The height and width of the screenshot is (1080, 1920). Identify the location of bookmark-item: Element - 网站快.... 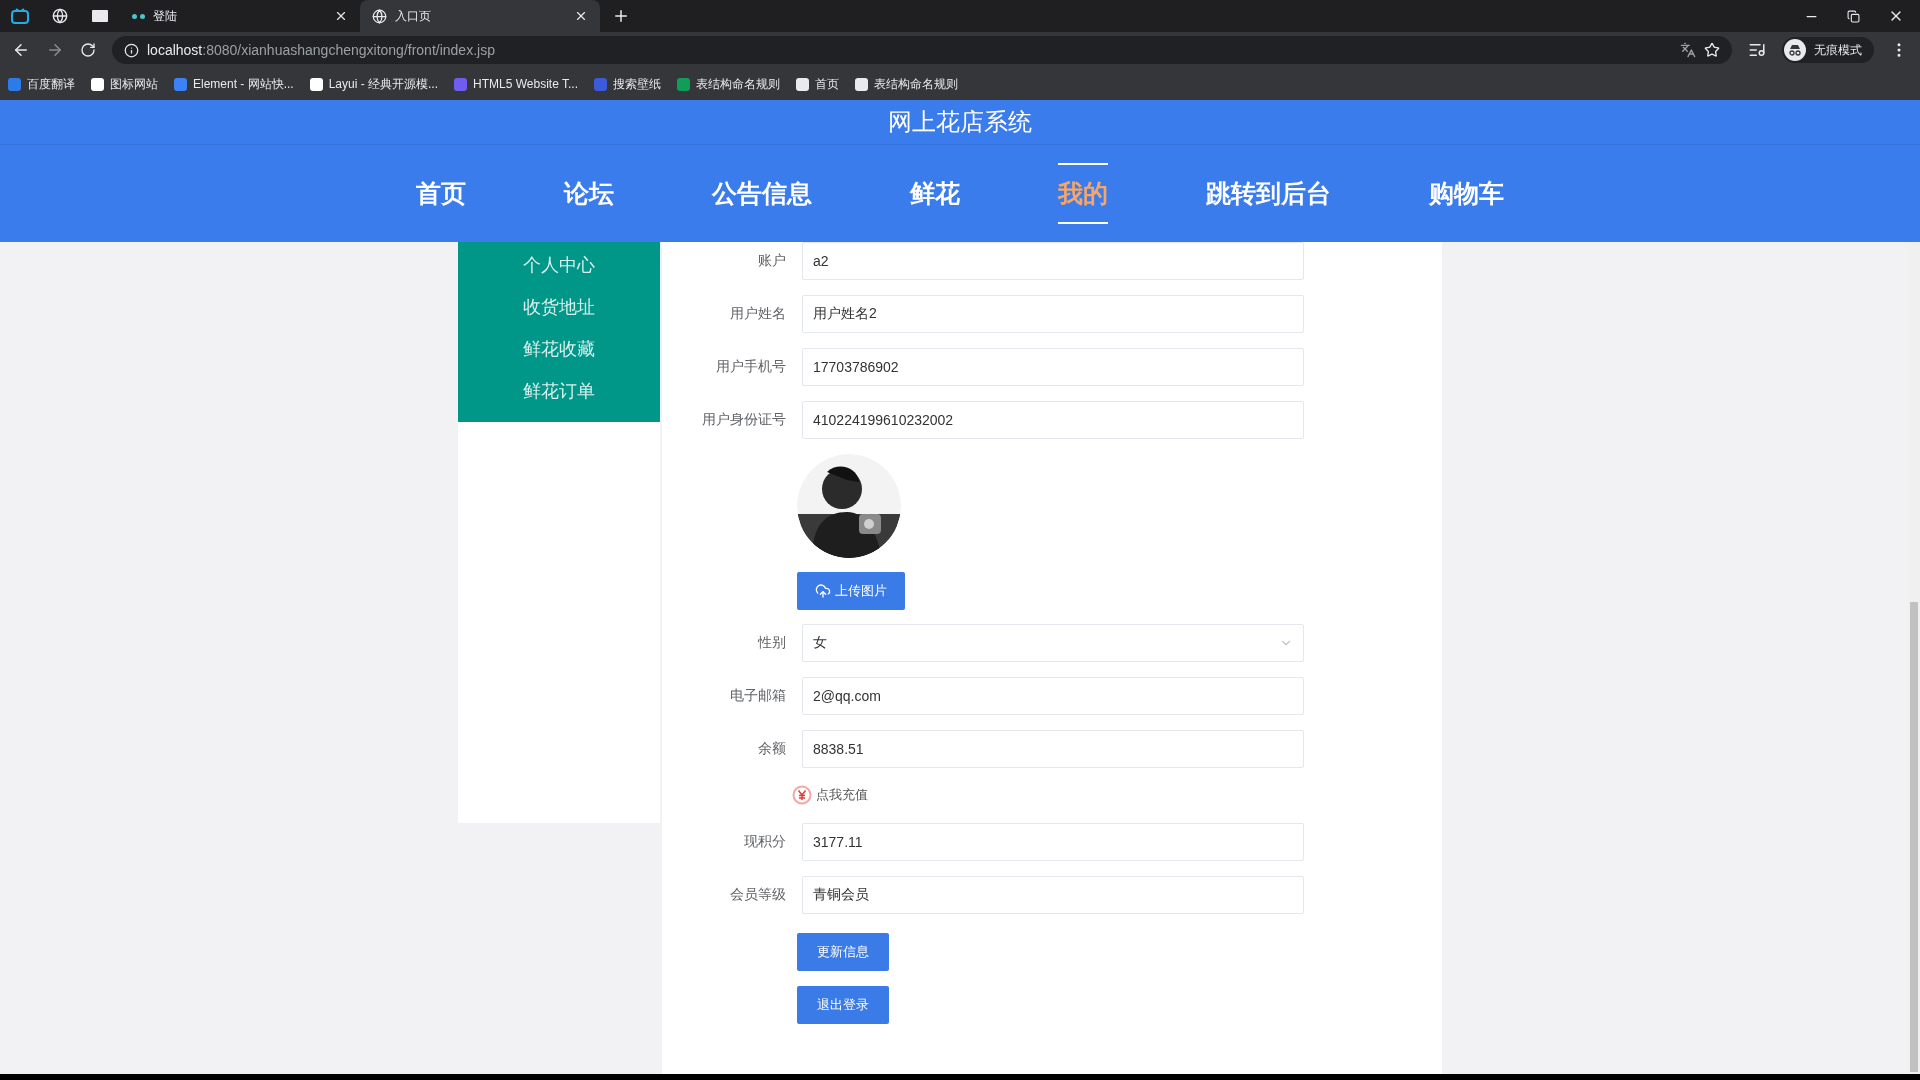
(234, 84).